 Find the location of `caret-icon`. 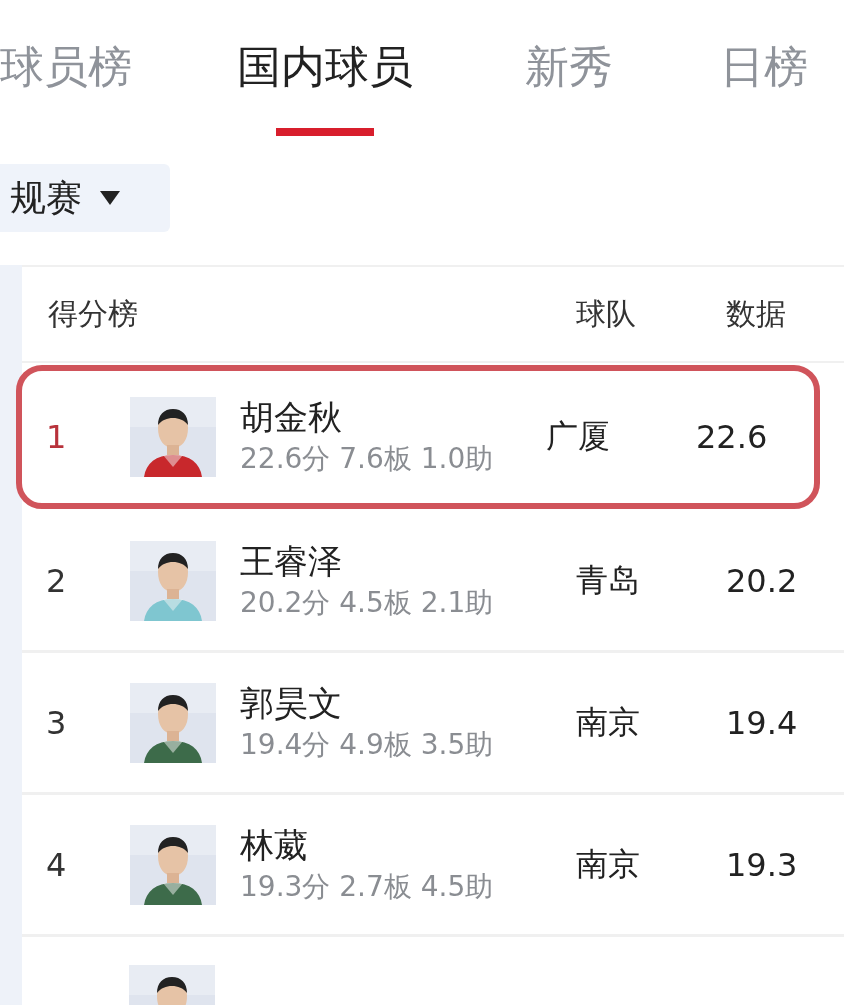

caret-icon is located at coordinates (110, 198).